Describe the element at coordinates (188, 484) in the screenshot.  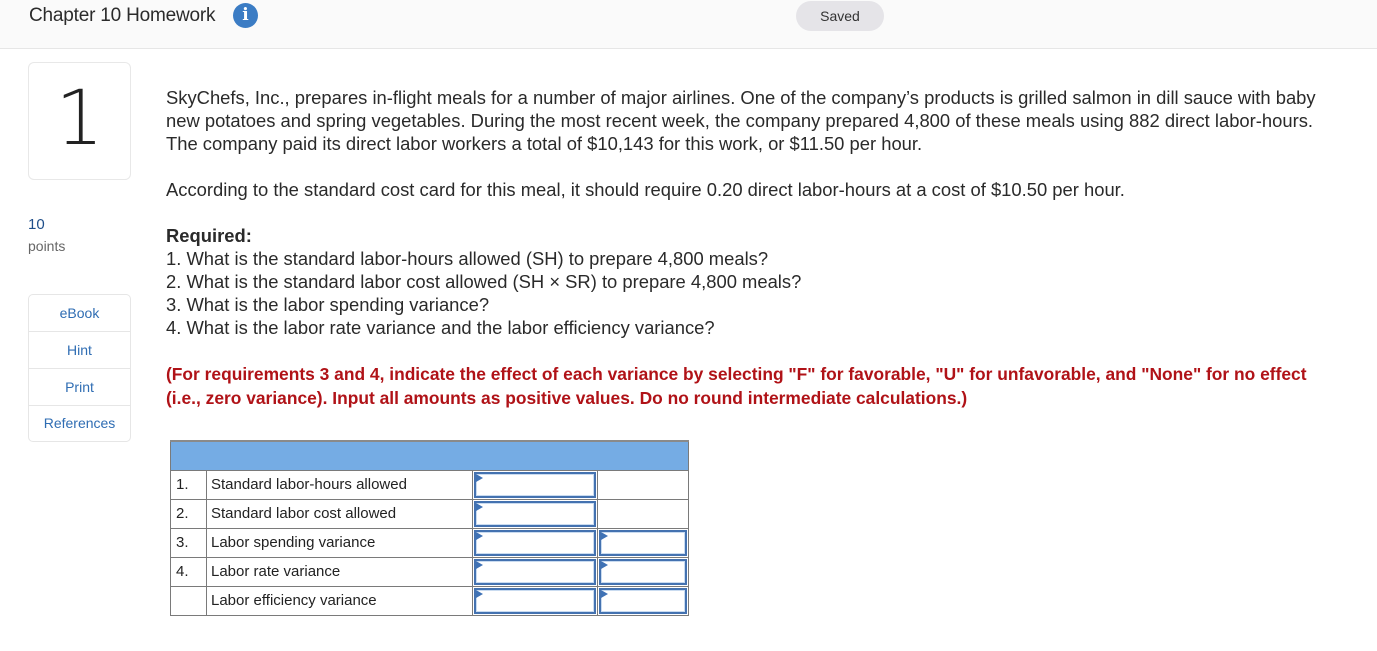
I see `row-number: 1.` at that location.